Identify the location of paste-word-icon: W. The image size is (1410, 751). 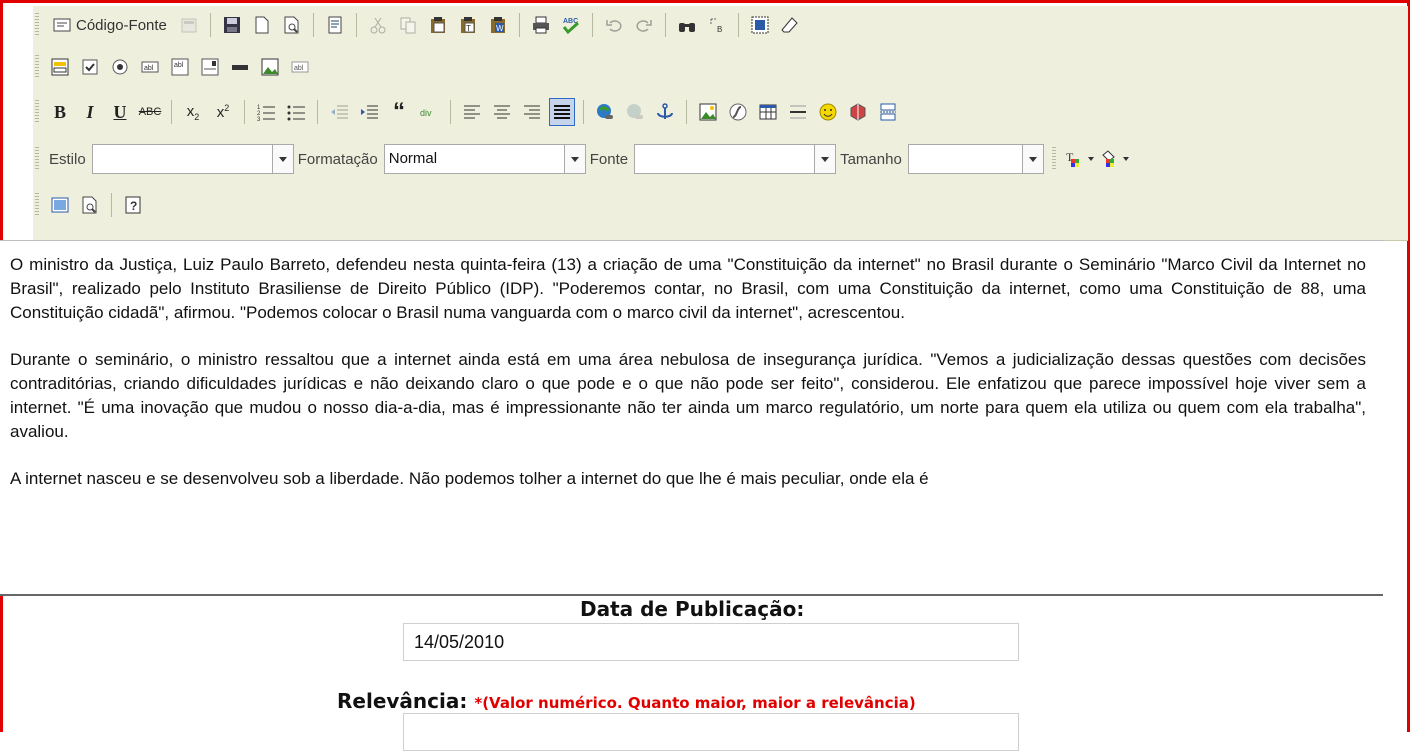
(498, 25).